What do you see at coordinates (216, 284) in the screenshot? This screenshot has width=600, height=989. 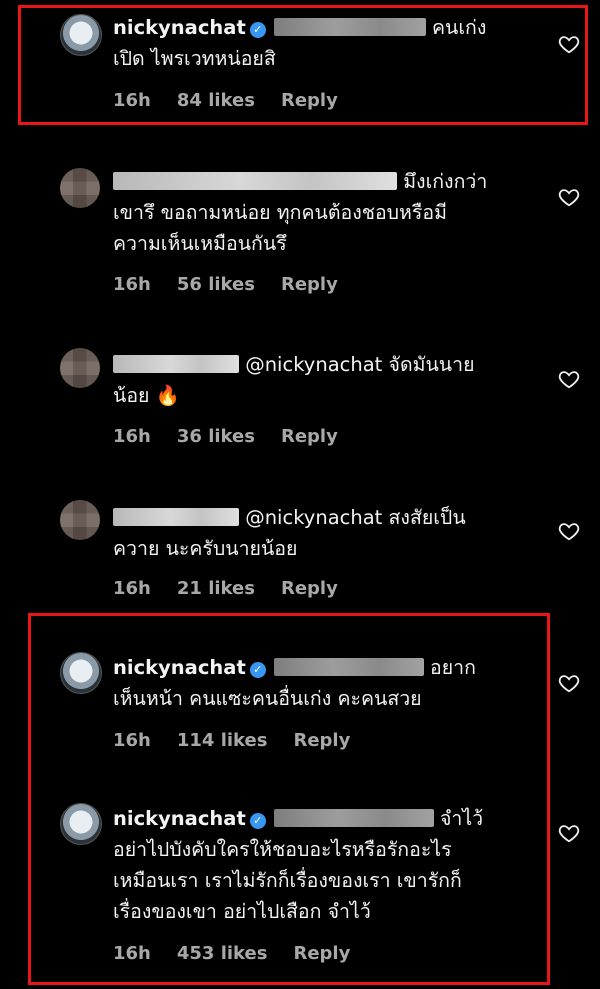 I see `likes-count: 56 likes` at bounding box center [216, 284].